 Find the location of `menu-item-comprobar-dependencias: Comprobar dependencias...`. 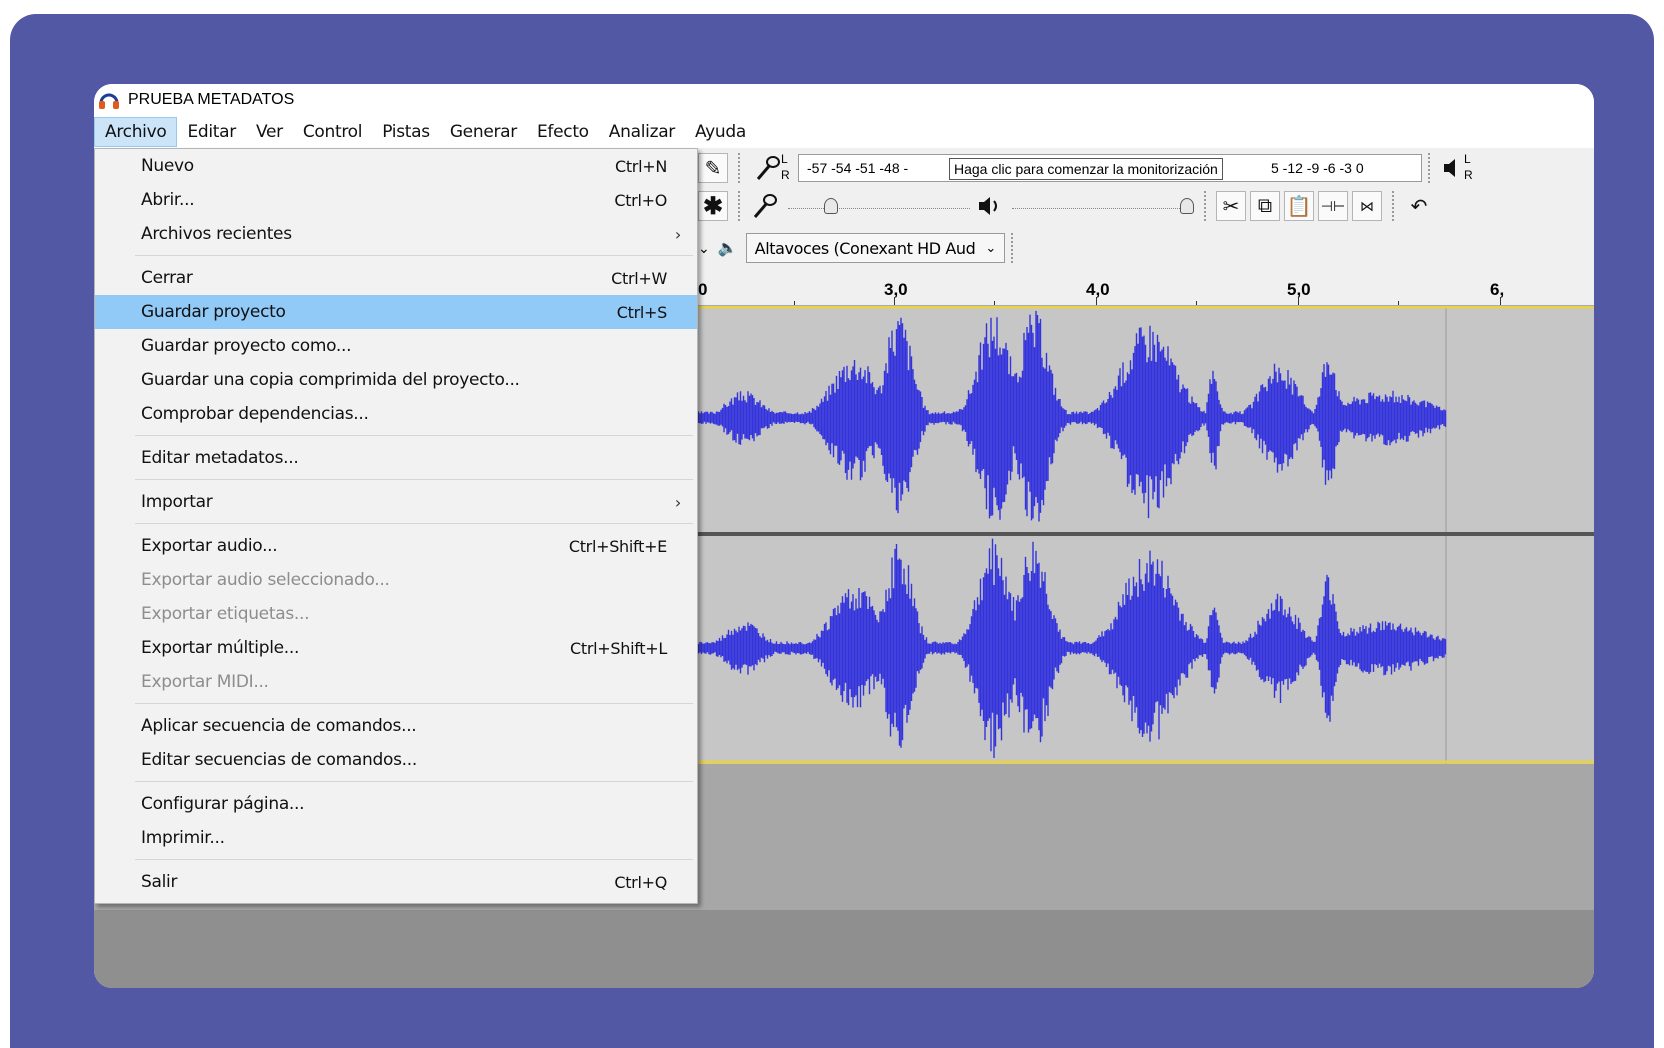

menu-item-comprobar-dependencias: Comprobar dependencias... is located at coordinates (396, 414).